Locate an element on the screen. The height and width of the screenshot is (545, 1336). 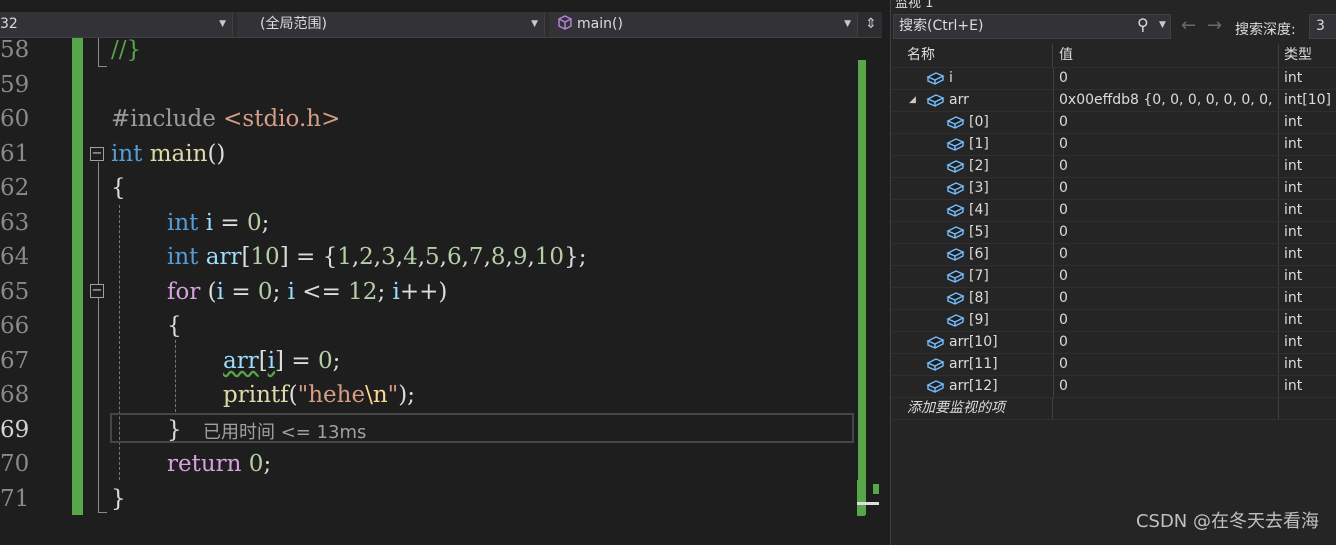
header-type: 类型 is located at coordinates (1307, 55).